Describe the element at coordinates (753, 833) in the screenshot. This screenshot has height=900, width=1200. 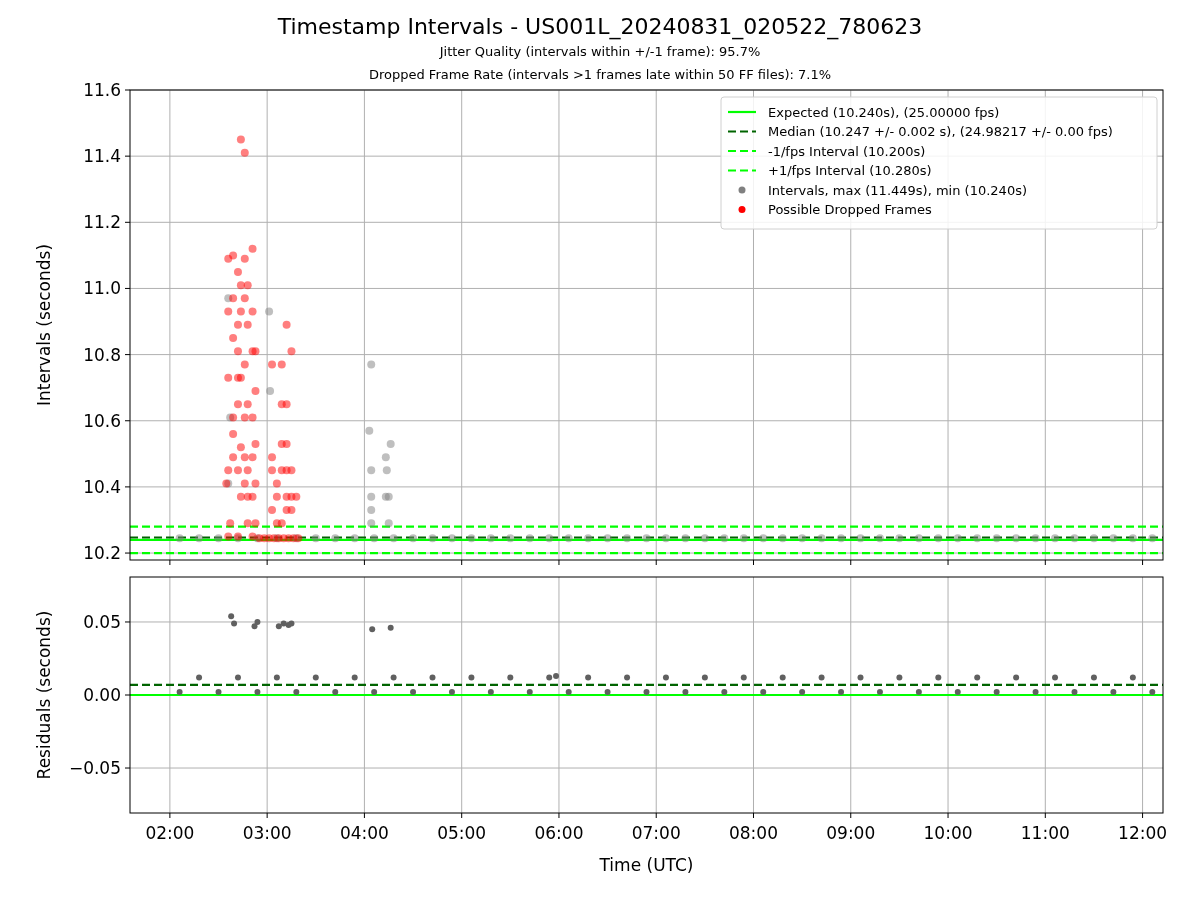
I see `axis-tick-label: 08:00` at that location.